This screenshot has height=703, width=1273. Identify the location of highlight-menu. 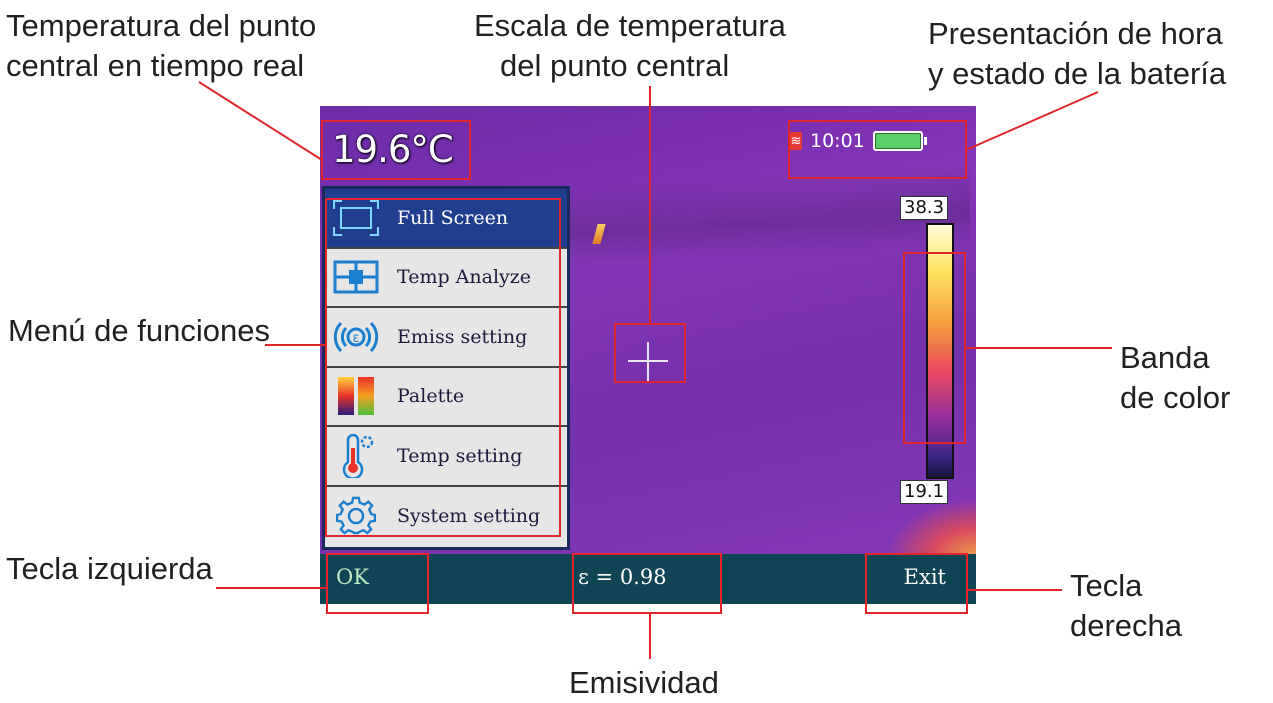
(443, 367).